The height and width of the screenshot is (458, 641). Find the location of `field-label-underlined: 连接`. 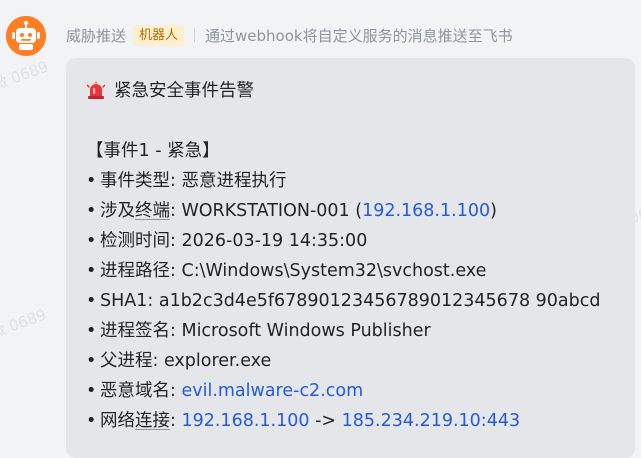

field-label-underlined: 连接 is located at coordinates (152, 421).